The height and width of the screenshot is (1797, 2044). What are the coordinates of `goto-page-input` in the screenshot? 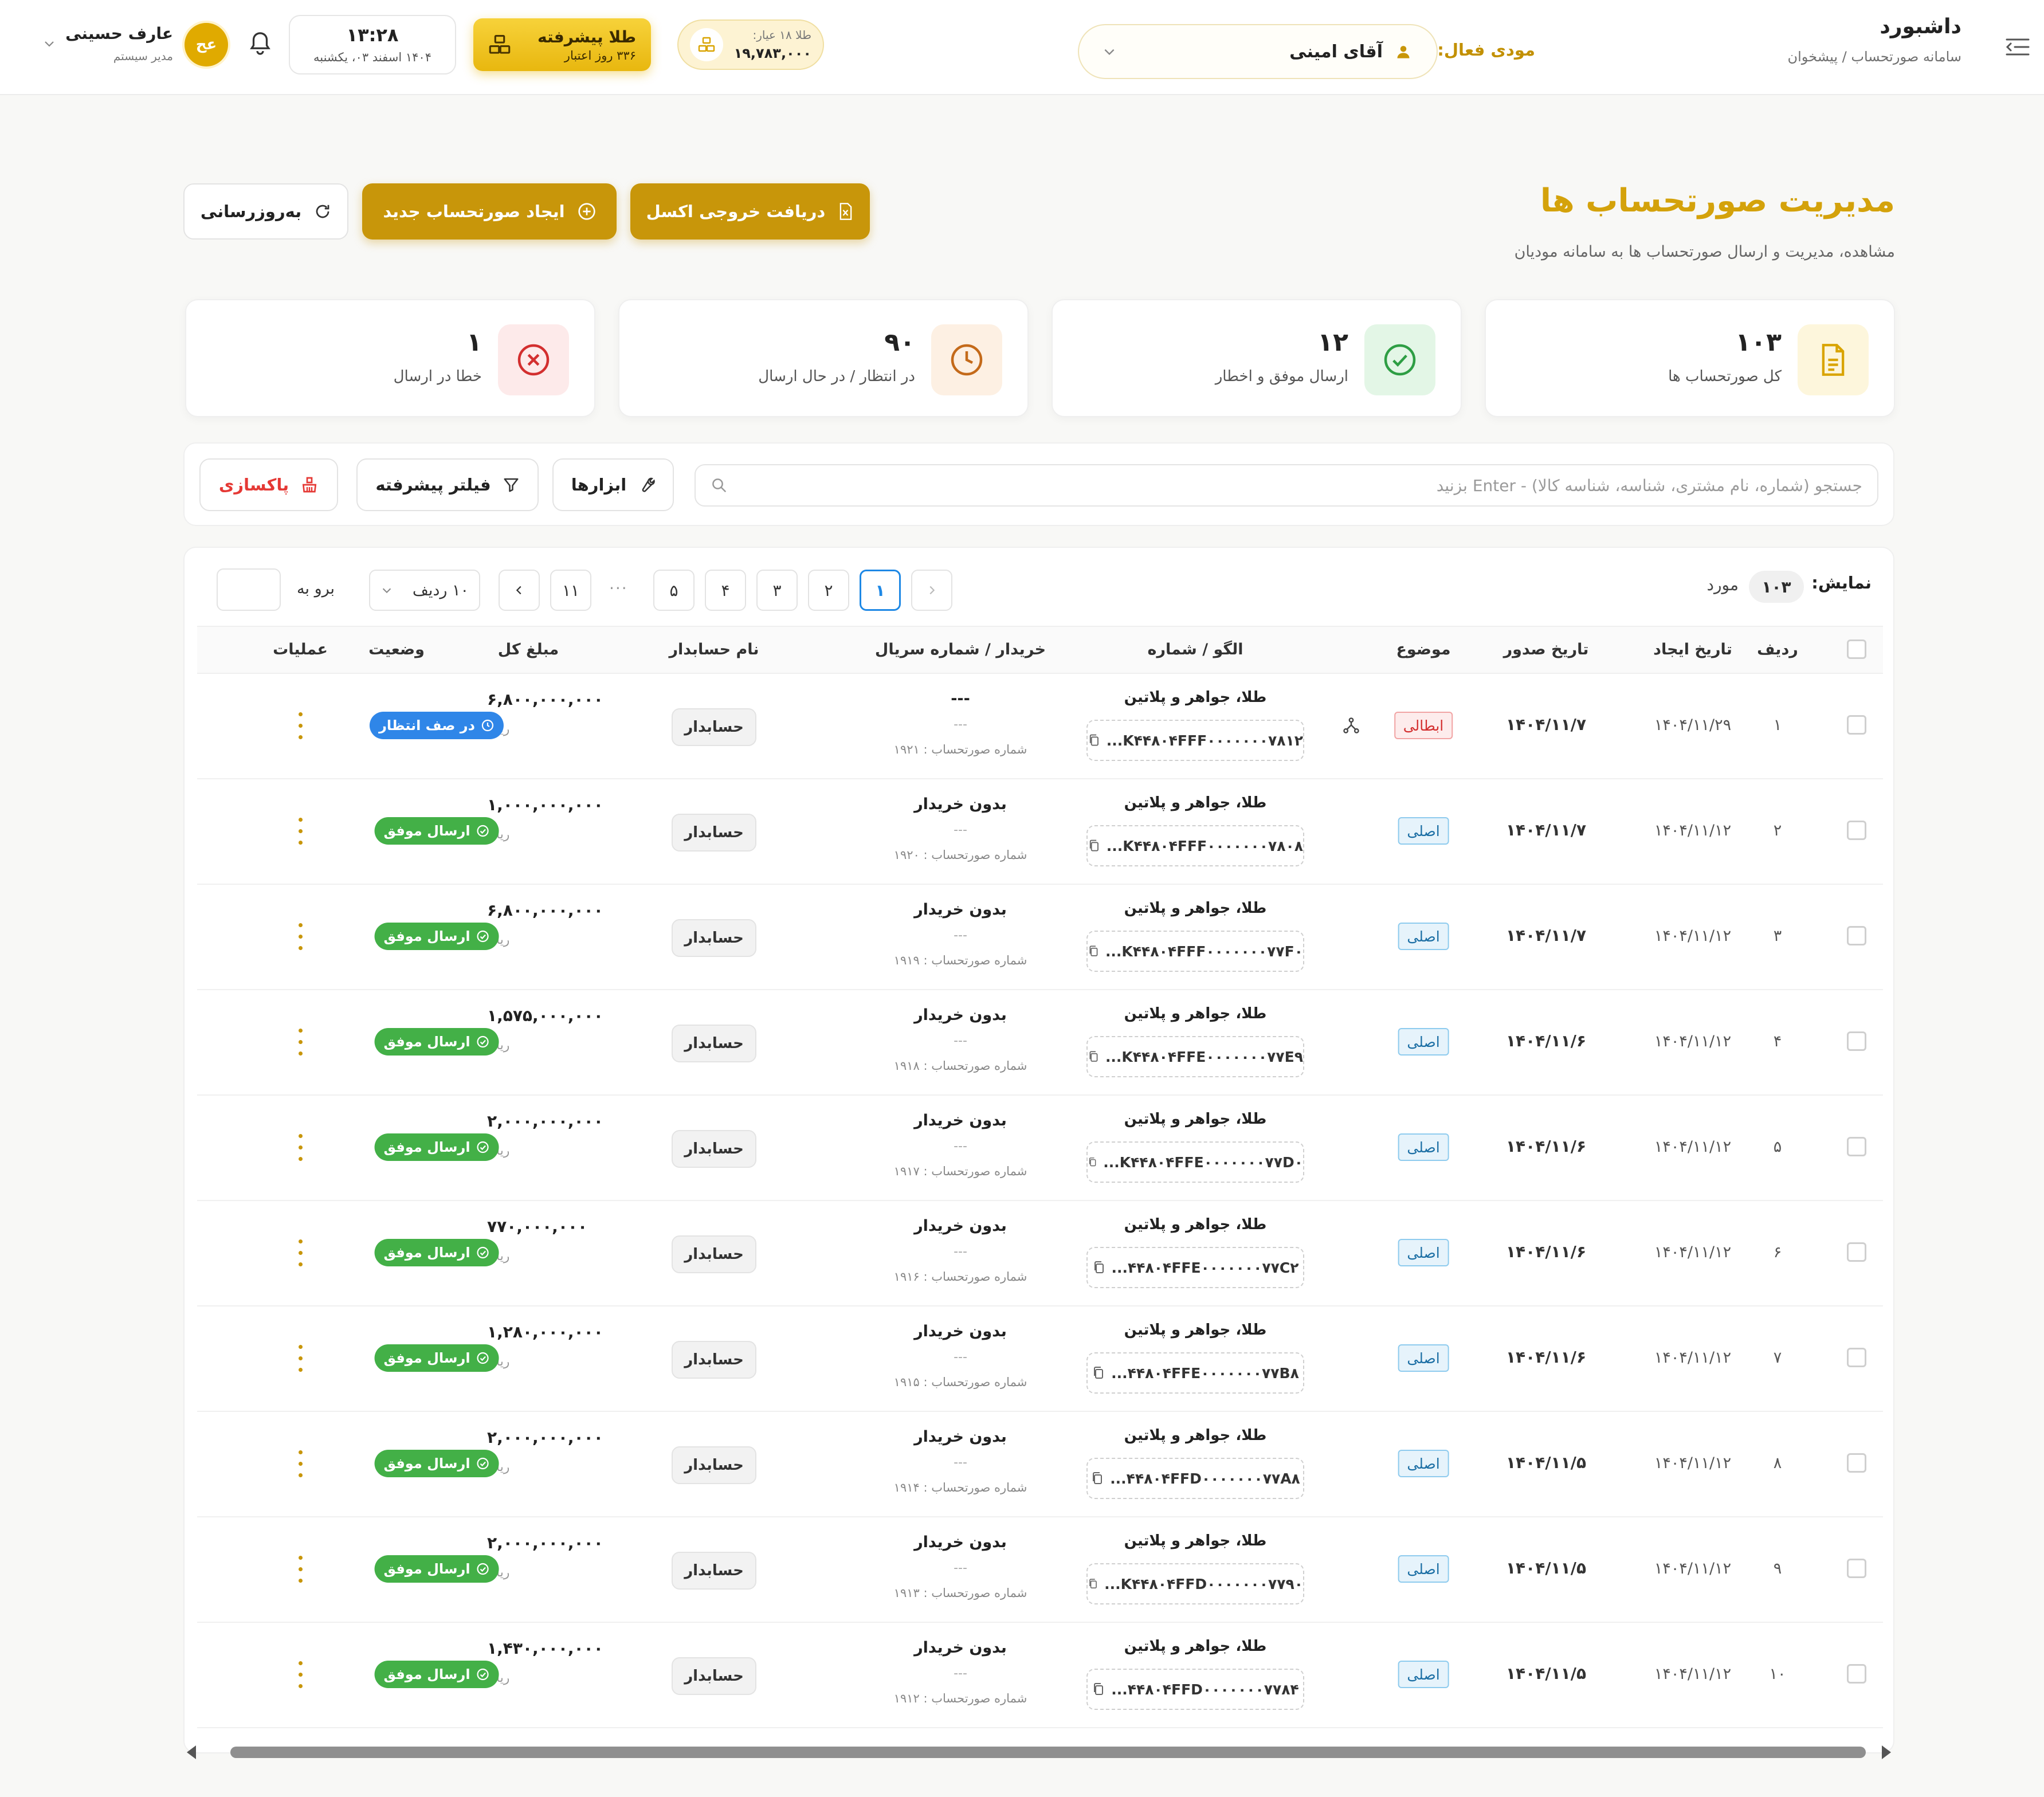 It's located at (249, 590).